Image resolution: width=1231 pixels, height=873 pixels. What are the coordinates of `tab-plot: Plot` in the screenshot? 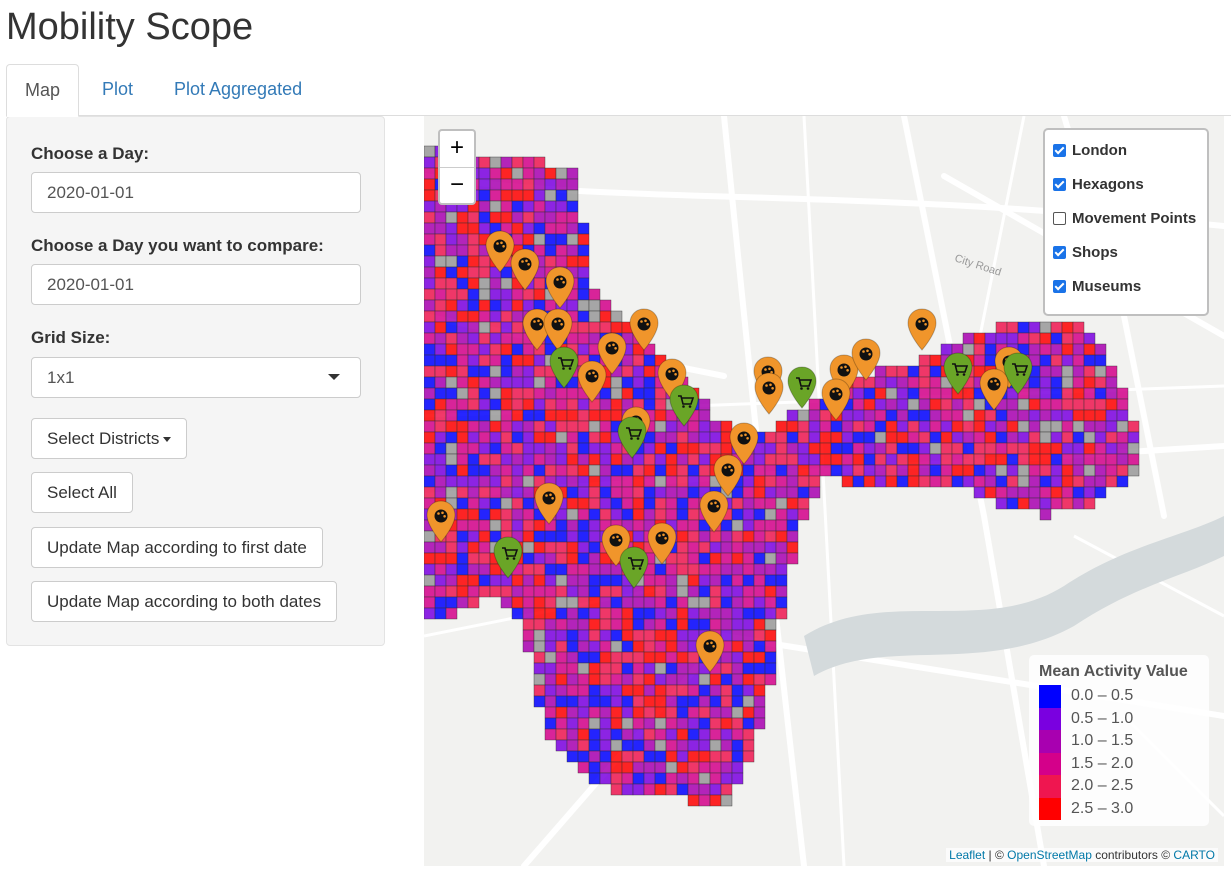 It's located at (117, 89).